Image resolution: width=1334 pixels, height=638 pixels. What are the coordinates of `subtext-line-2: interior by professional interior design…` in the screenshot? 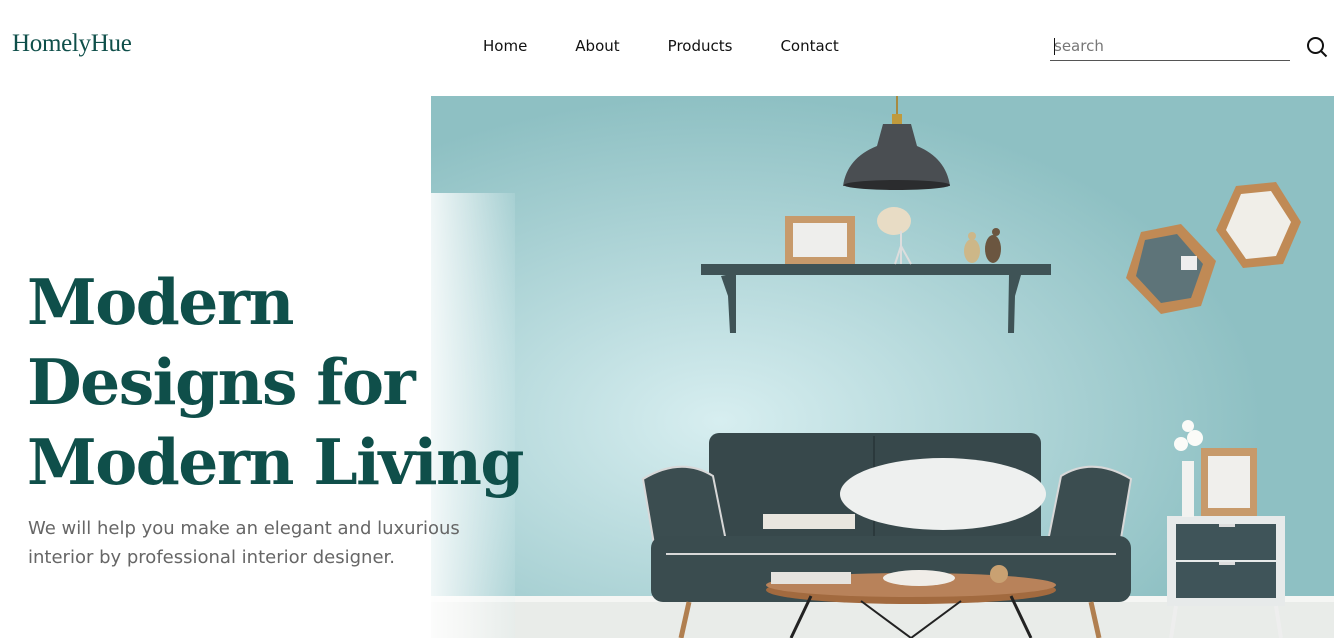 It's located at (211, 557).